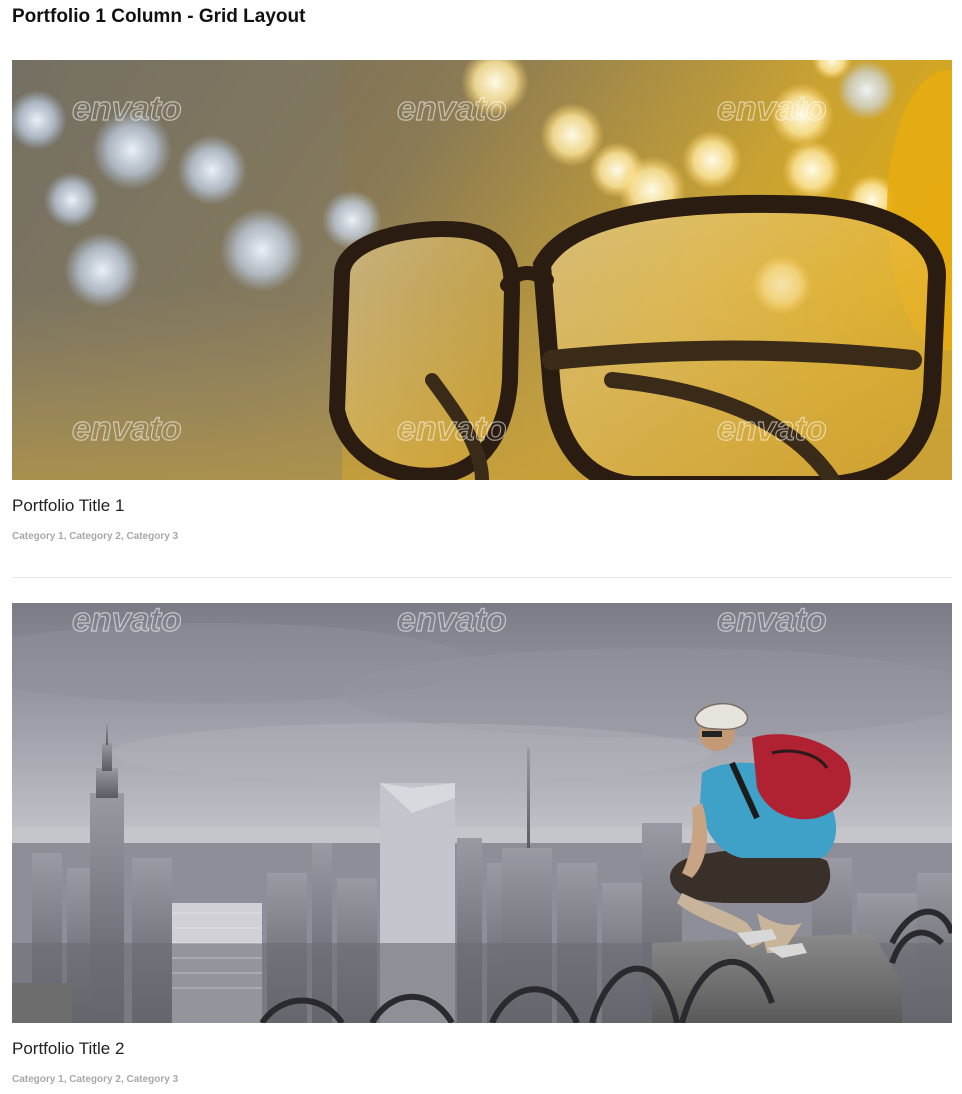 Image resolution: width=962 pixels, height=1094 pixels. What do you see at coordinates (159, 16) in the screenshot?
I see `page-title: Portfolio 1 Column - Grid Layout` at bounding box center [159, 16].